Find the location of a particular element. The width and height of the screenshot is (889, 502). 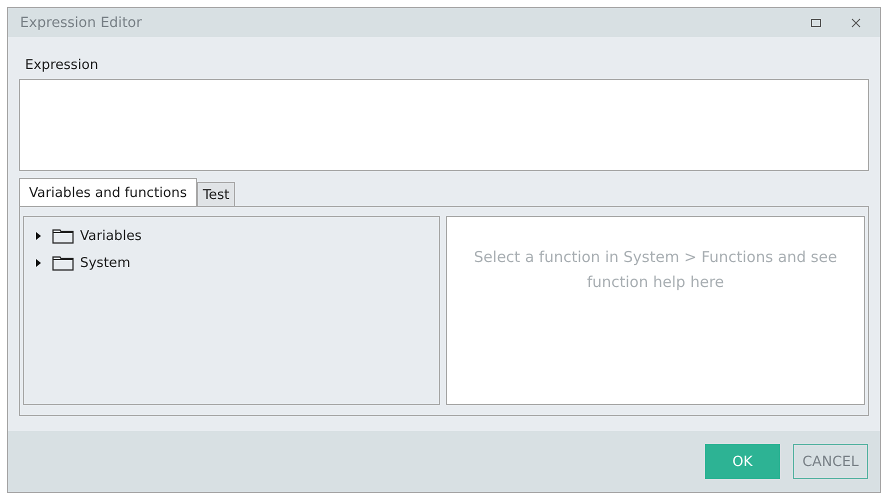

maximize-icon is located at coordinates (816, 22).